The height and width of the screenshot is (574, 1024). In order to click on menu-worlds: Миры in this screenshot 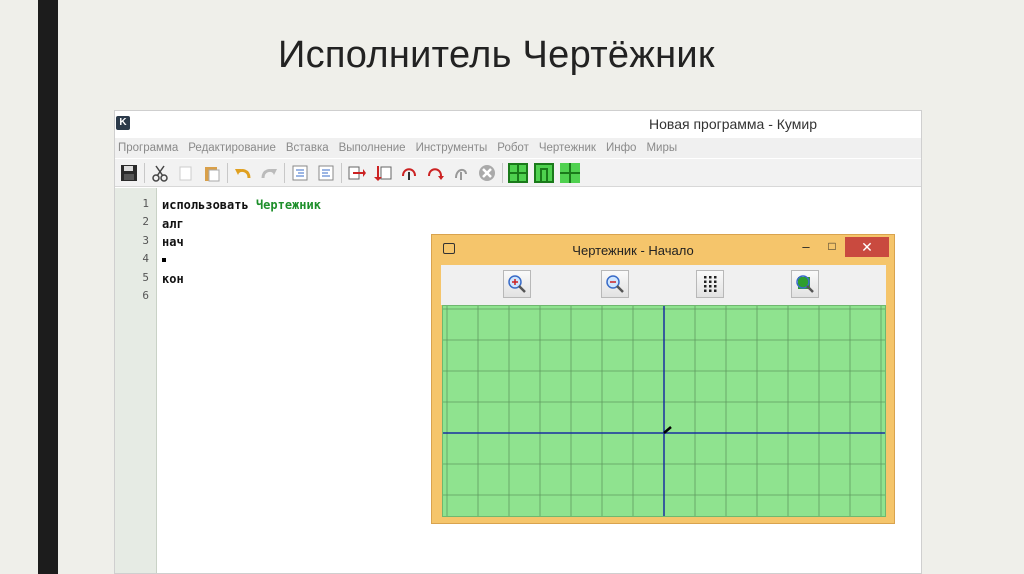, I will do `click(661, 148)`.